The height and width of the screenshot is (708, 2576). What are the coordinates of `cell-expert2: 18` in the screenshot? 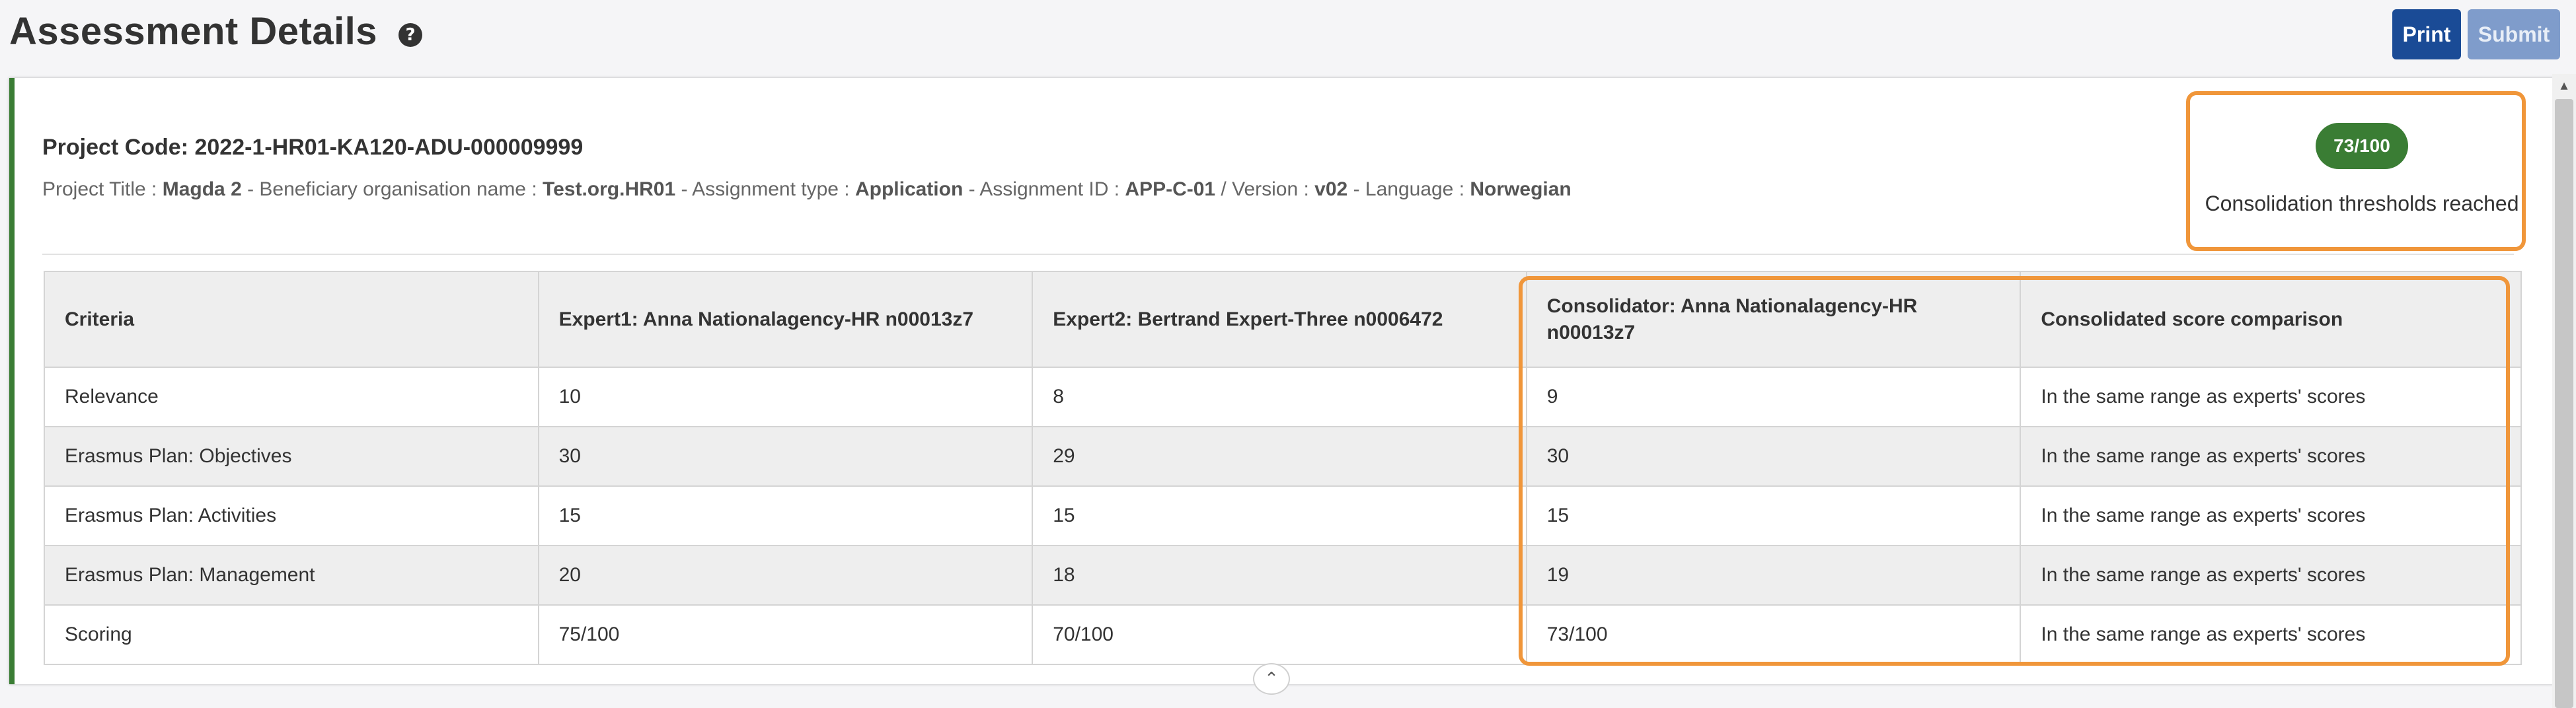 It's located at (1280, 575).